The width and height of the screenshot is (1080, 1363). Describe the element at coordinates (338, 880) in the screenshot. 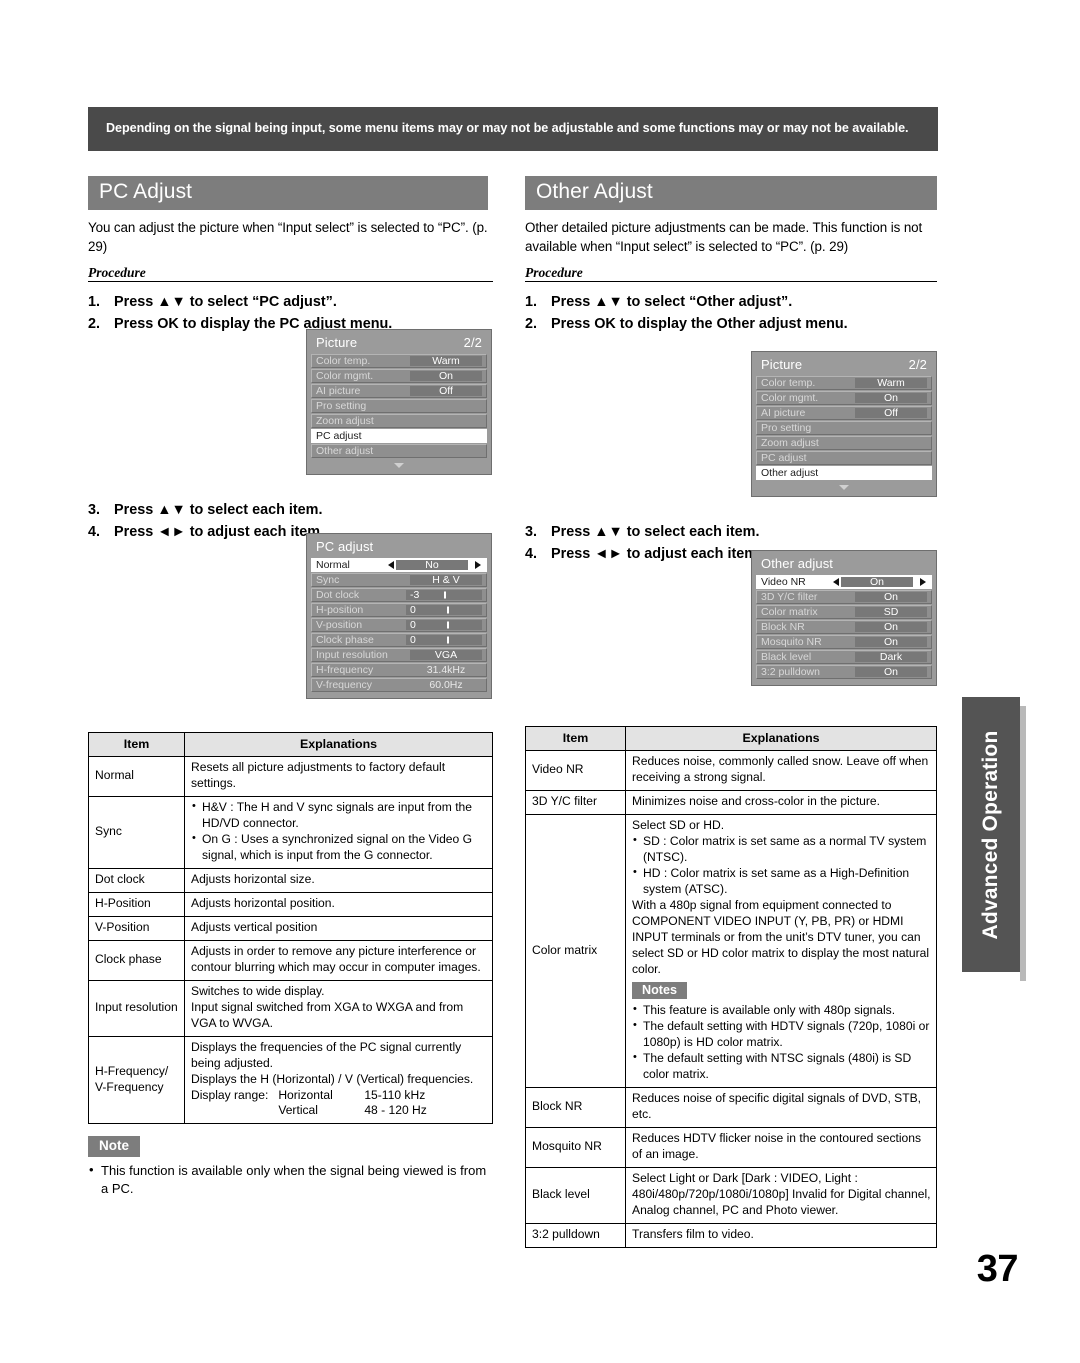

I see `table-cell-explanation: Adjusts horizontal size.` at that location.